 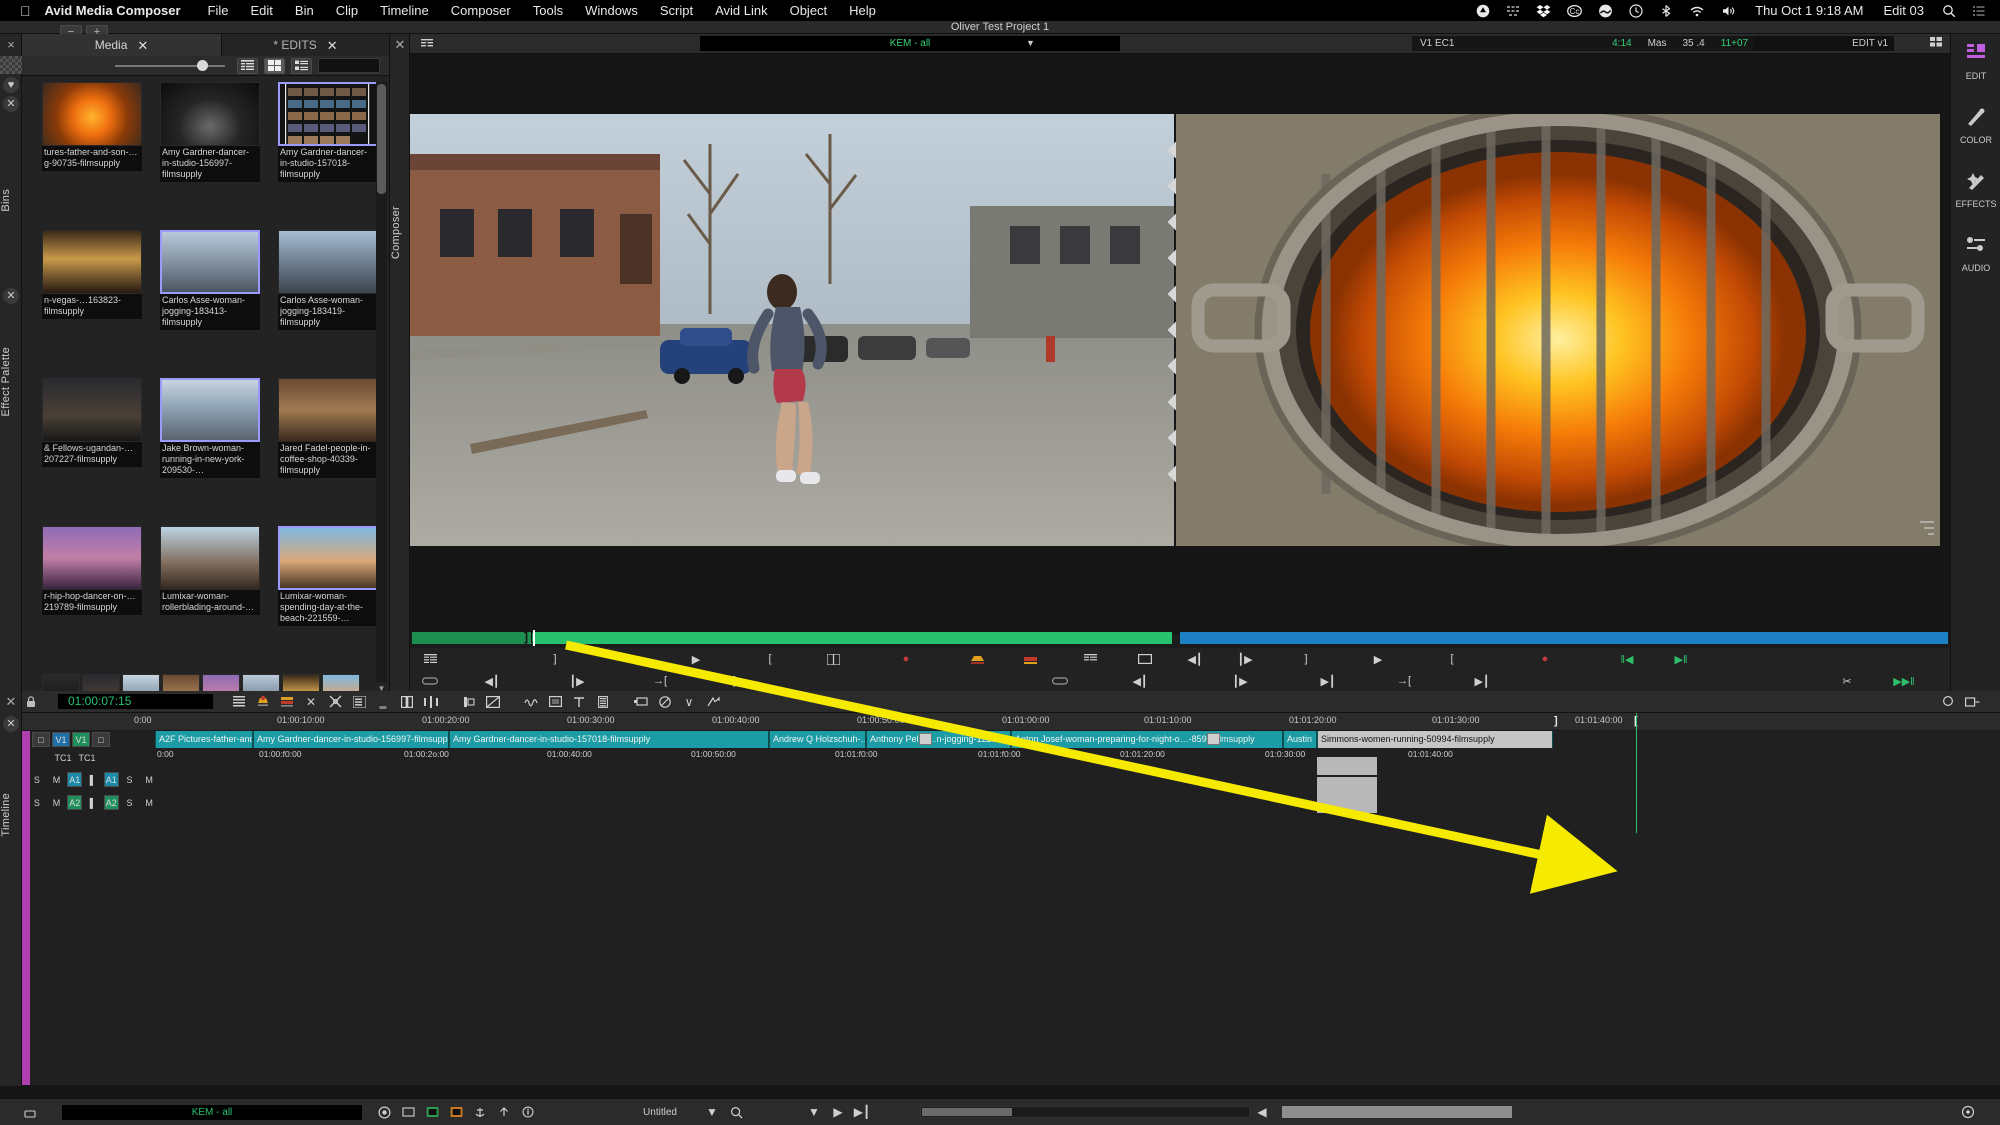 I want to click on source-play-icon: ▶, so click(x=696, y=659).